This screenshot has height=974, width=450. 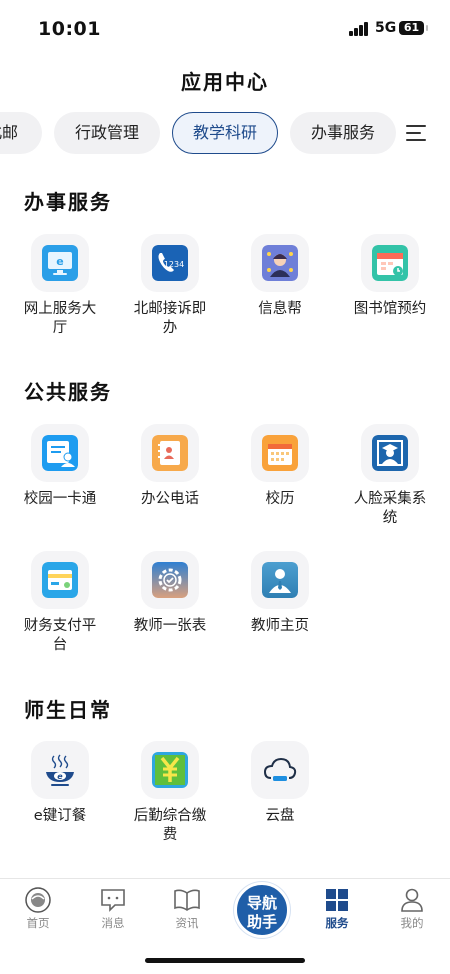 What do you see at coordinates (60, 816) in the screenshot?
I see `app-label: e键订餐` at bounding box center [60, 816].